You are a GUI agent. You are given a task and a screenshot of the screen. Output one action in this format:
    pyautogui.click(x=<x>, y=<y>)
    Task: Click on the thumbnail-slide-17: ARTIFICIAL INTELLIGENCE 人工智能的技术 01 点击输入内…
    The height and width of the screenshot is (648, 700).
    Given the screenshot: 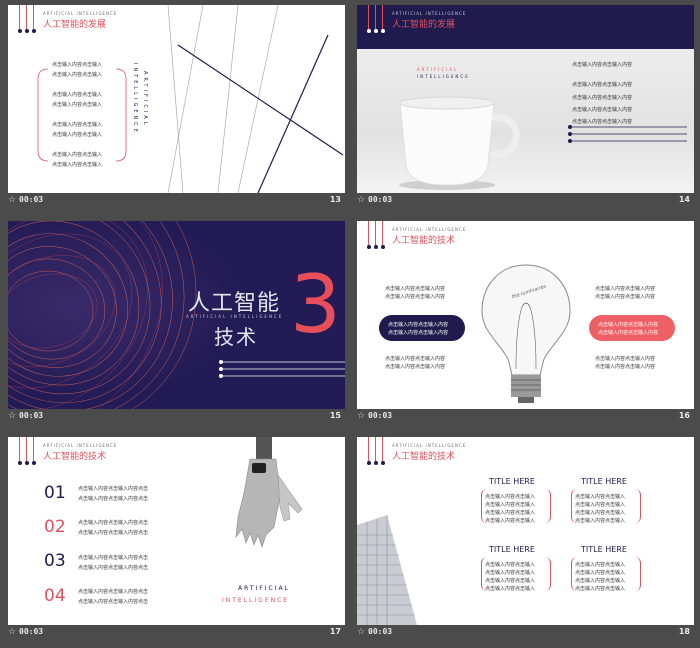 What is the action you would take?
    pyautogui.click(x=176, y=537)
    